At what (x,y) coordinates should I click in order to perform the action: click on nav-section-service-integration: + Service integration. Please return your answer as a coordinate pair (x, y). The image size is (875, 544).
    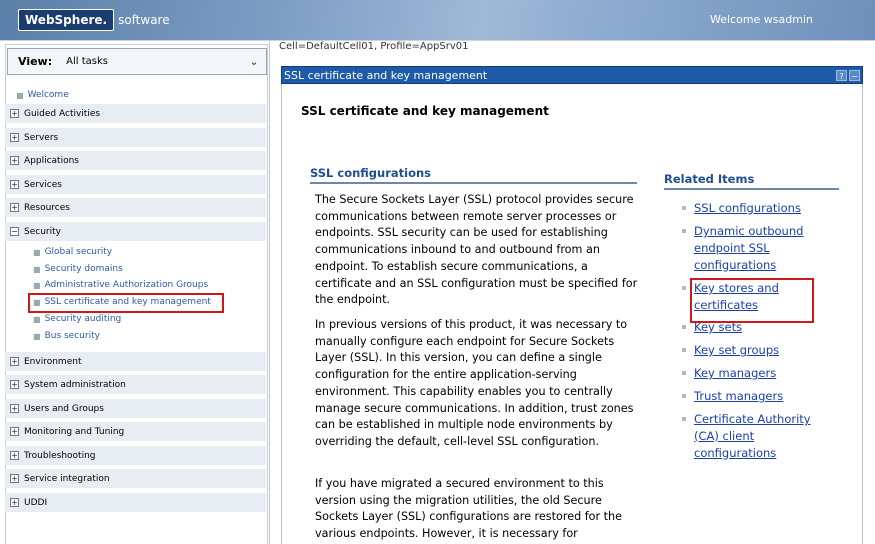
    Looking at the image, I should click on (135, 478).